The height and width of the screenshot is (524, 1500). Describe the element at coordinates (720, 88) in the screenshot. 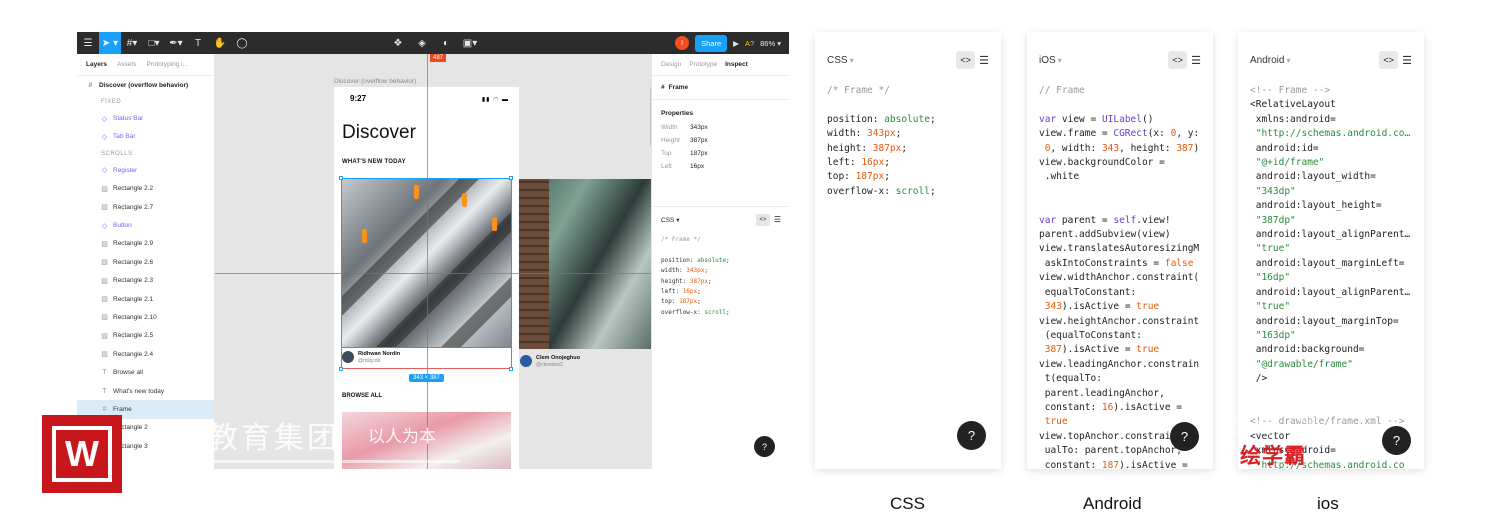

I see `inspect-frame-row: # Frame` at that location.